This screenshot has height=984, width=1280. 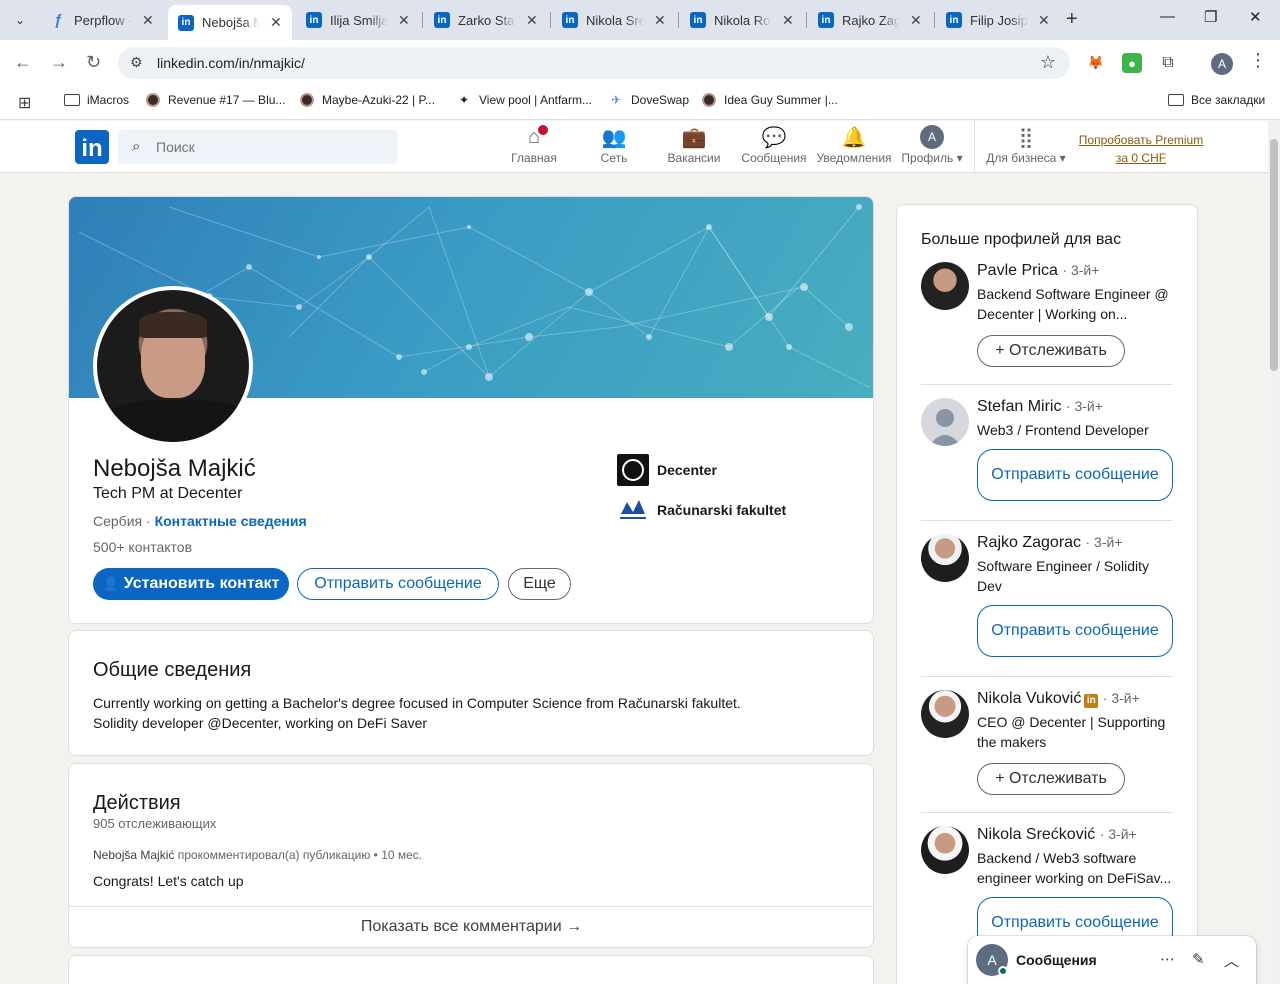 What do you see at coordinates (1112, 960) in the screenshot?
I see `messaging-overlay: A Сообщения ⋯ ✎ ︿` at bounding box center [1112, 960].